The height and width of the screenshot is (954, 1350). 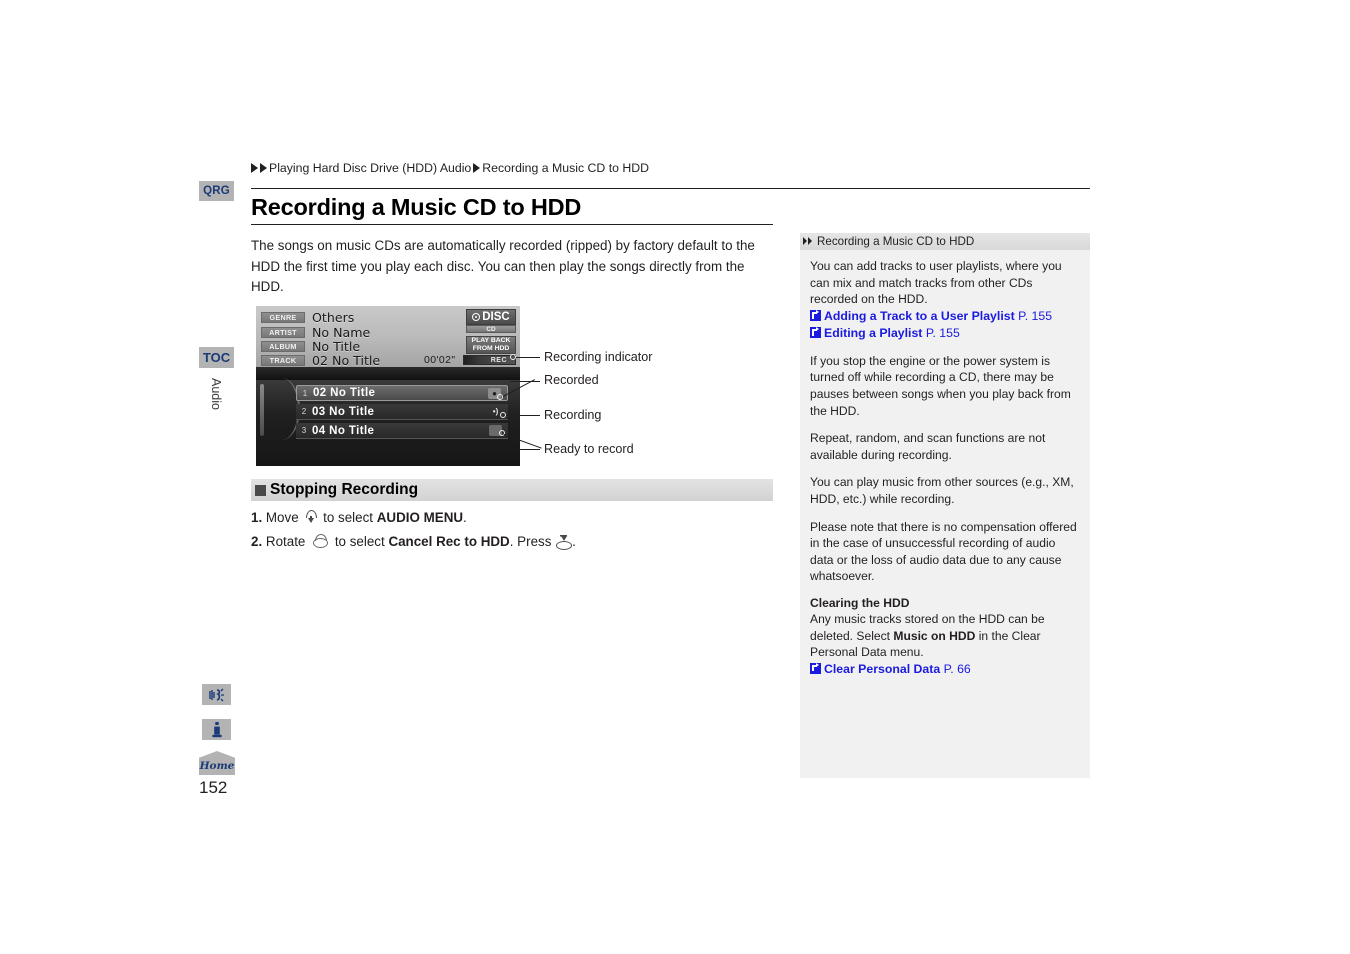 What do you see at coordinates (465, 517) in the screenshot?
I see `step-1-post: .` at bounding box center [465, 517].